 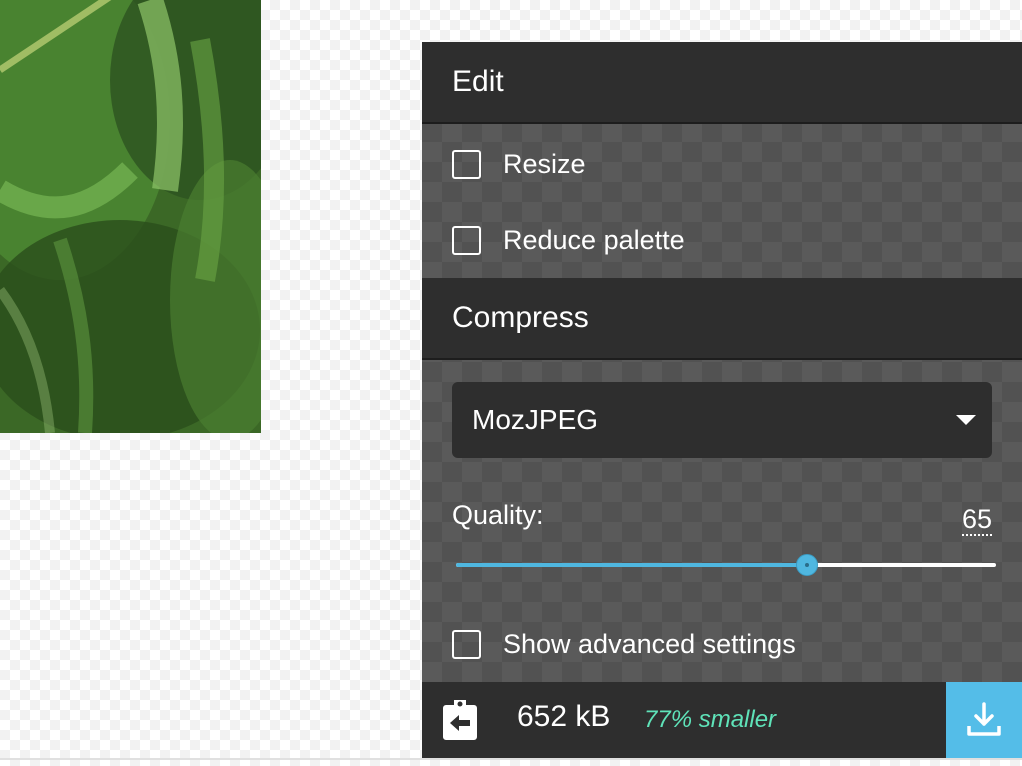 I want to click on reduce-palette-label: Reduce palette, so click(x=594, y=239).